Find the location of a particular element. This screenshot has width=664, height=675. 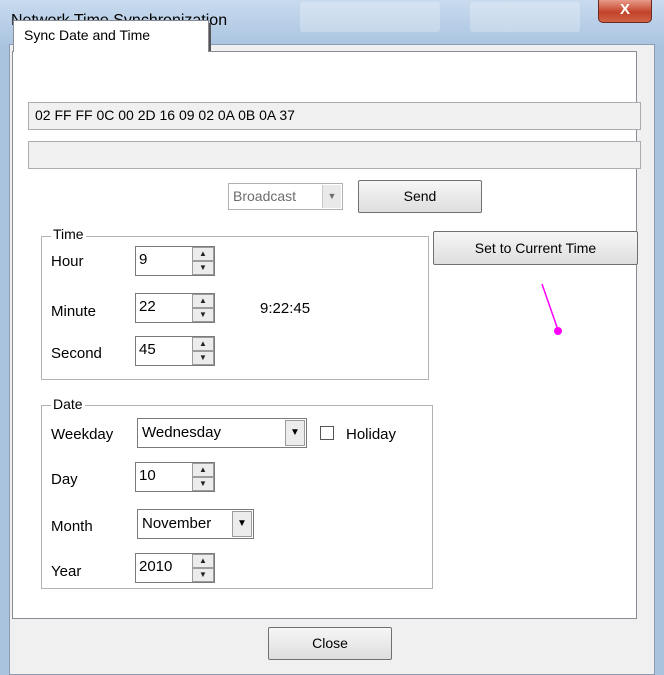

tab-sync-date-time: Sync Date and Time is located at coordinates (112, 36).